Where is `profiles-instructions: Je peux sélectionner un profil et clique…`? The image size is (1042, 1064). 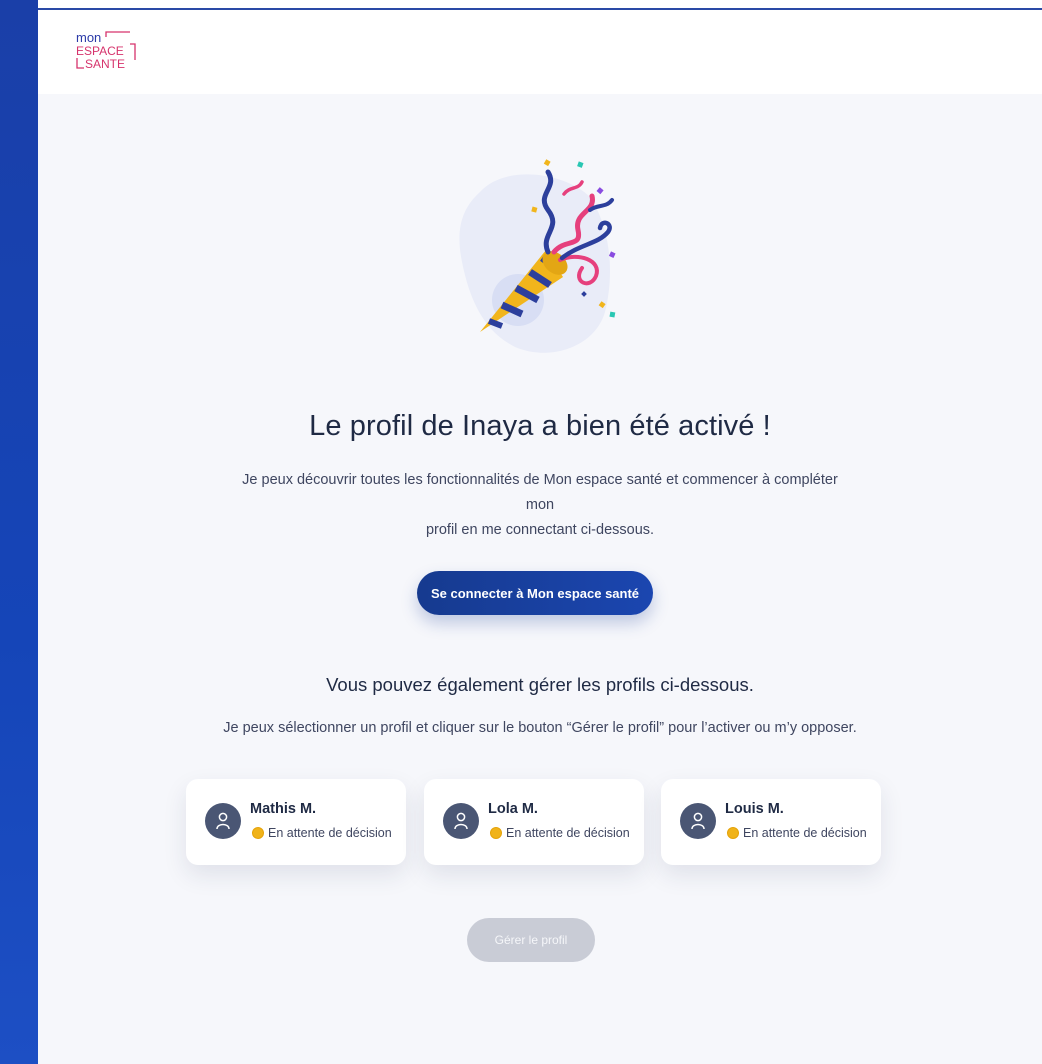
profiles-instructions: Je peux sélectionner un profil et clique… is located at coordinates (540, 728).